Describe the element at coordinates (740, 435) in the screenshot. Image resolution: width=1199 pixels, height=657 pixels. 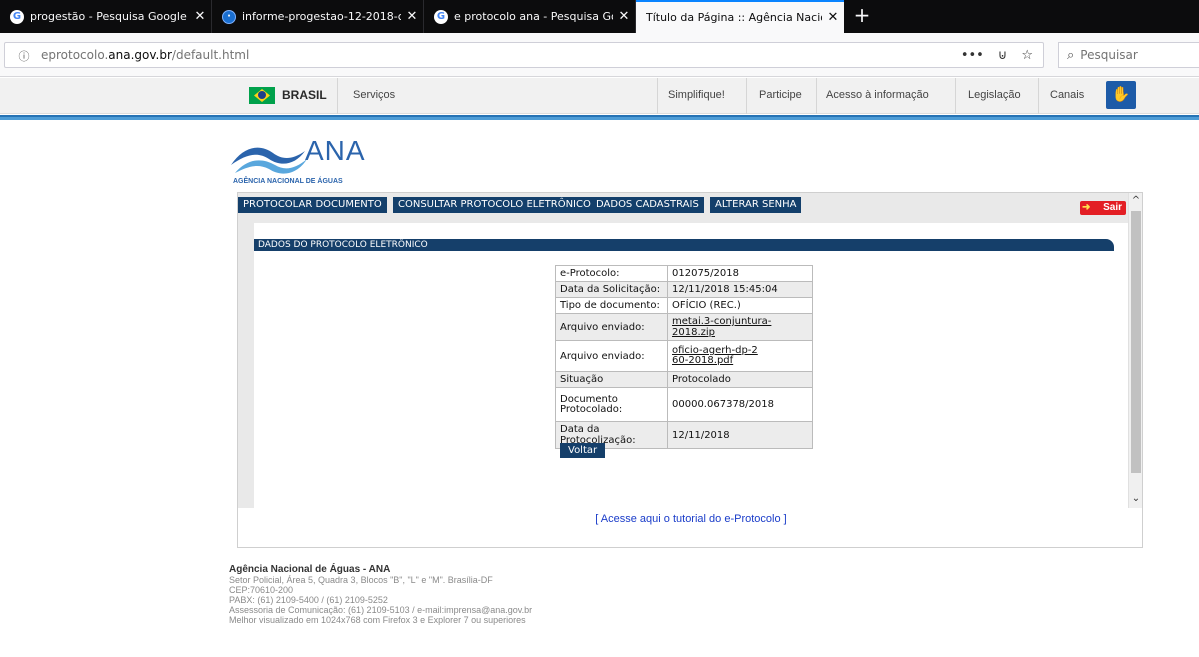
I see `row-value: 12/11/2018` at that location.